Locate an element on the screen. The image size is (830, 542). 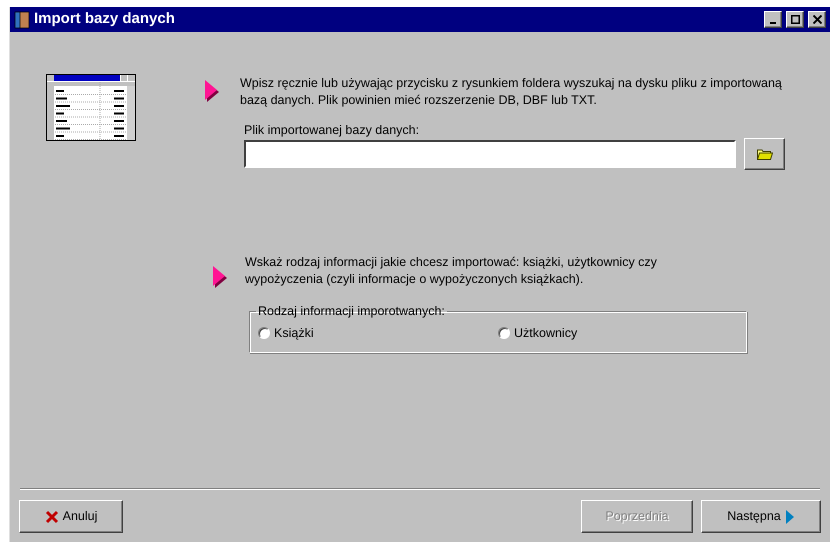
browse-button is located at coordinates (764, 154).